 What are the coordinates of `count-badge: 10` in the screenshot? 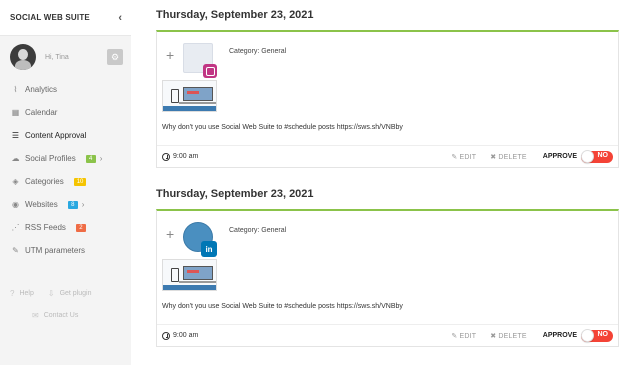 It's located at (80, 181).